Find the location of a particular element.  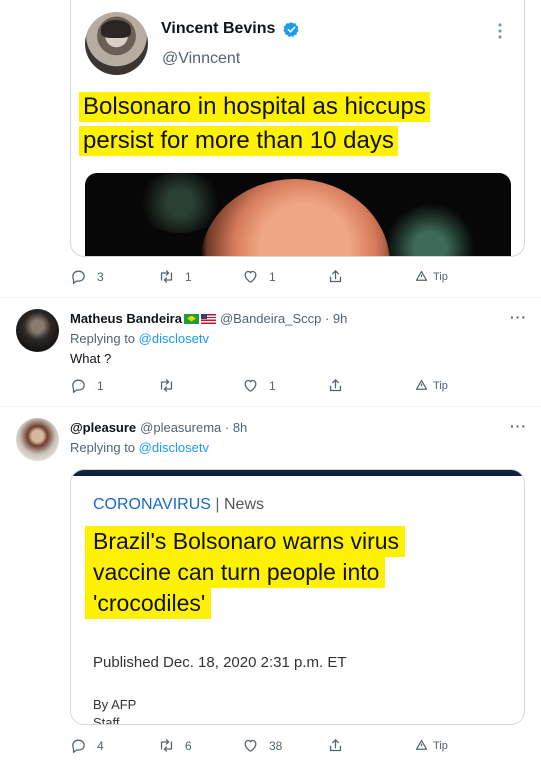

verified-badge-icon is located at coordinates (291, 29).